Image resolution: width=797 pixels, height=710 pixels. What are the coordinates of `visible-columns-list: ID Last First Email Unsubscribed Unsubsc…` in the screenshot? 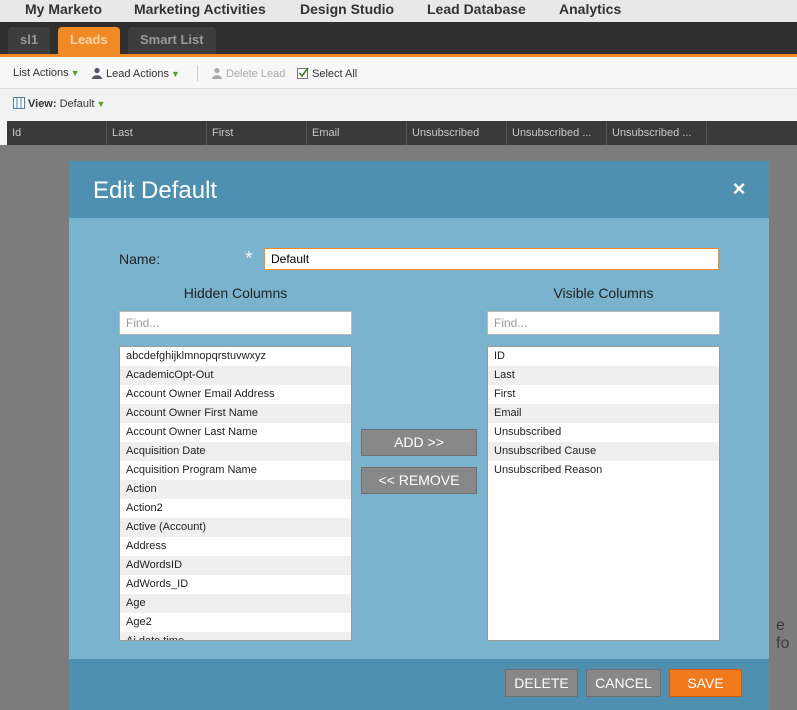 It's located at (603, 493).